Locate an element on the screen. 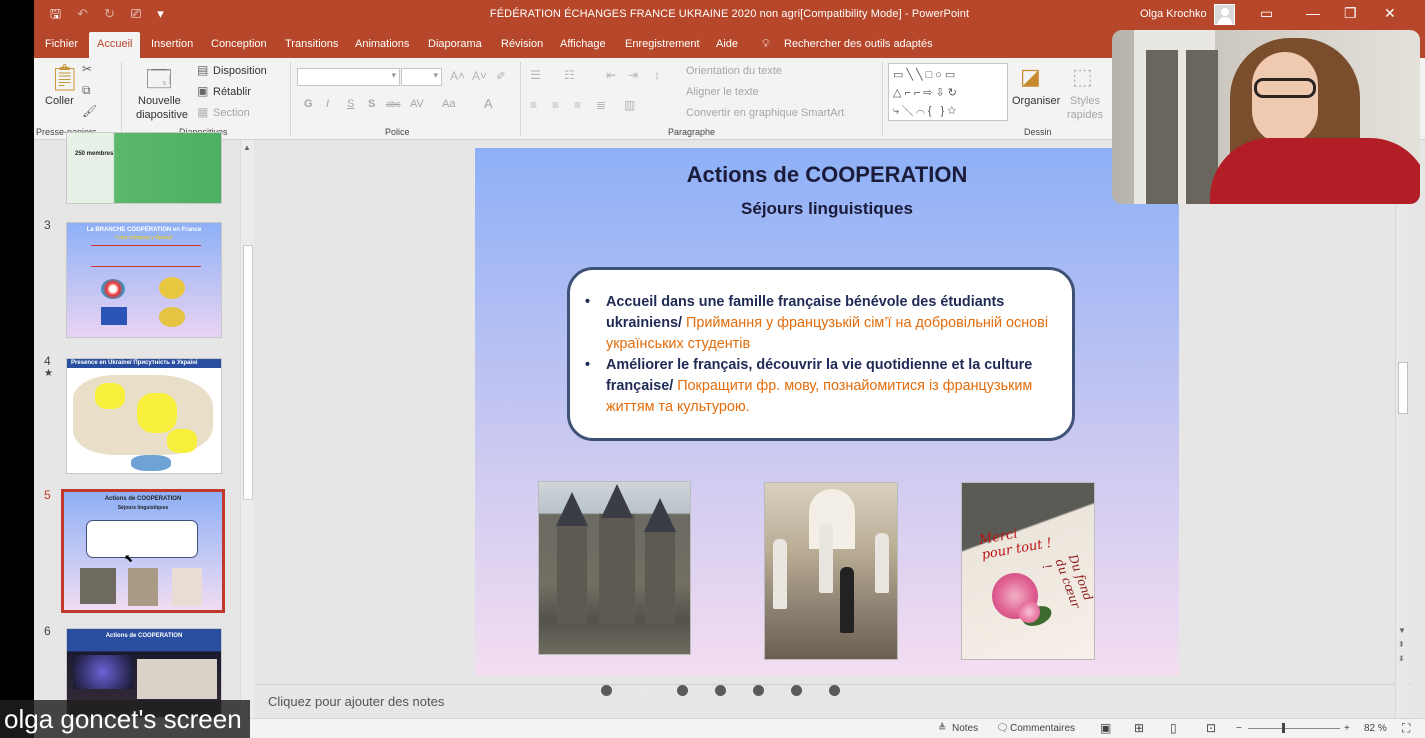  notes-placeholder: Cliquez pour ajouter des notes is located at coordinates (356, 701).